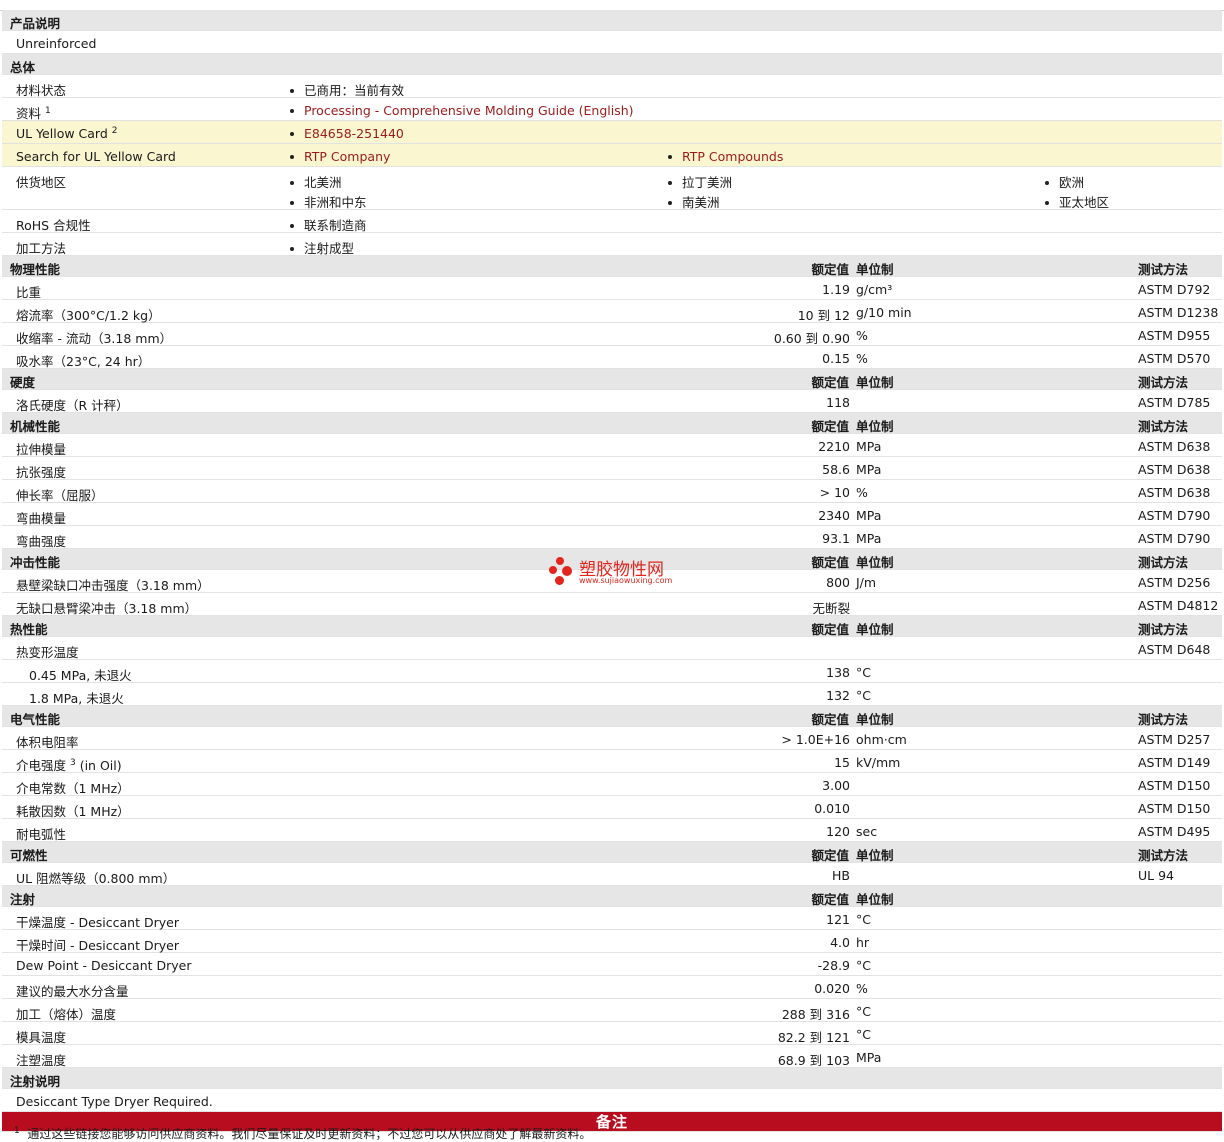 This screenshot has height=1142, width=1224. What do you see at coordinates (612, 941) in the screenshot?
I see `property-row: 干燥时间 - Desiccant Dryer 4.0 hr` at bounding box center [612, 941].